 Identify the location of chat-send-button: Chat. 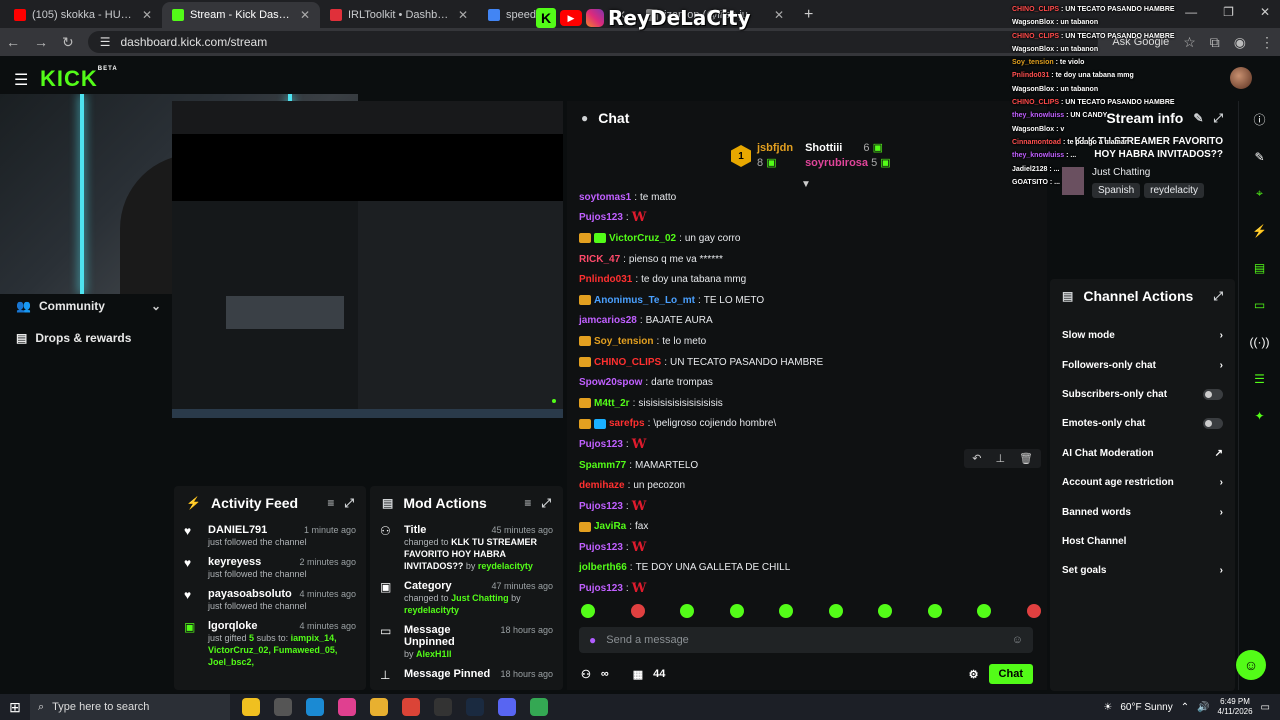
(1010, 674).